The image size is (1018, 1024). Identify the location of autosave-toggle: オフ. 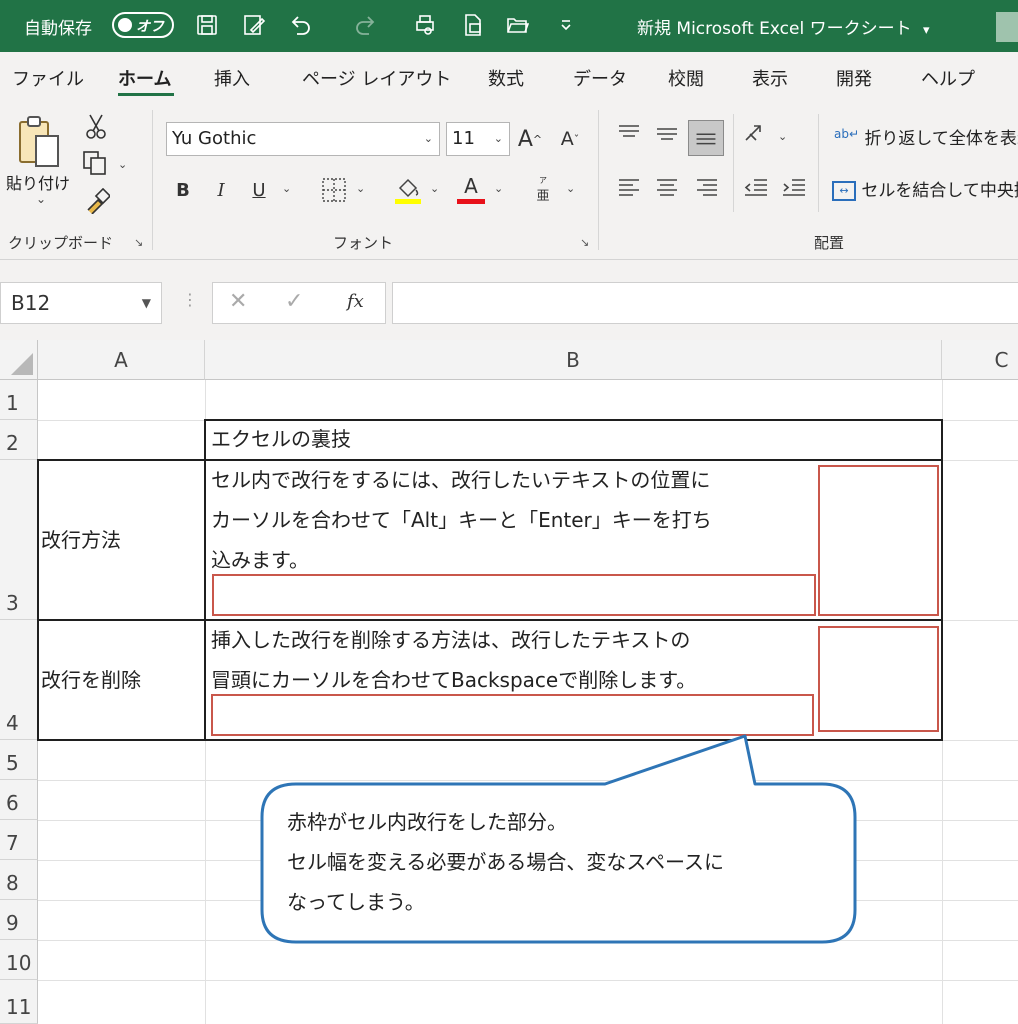
(143, 25).